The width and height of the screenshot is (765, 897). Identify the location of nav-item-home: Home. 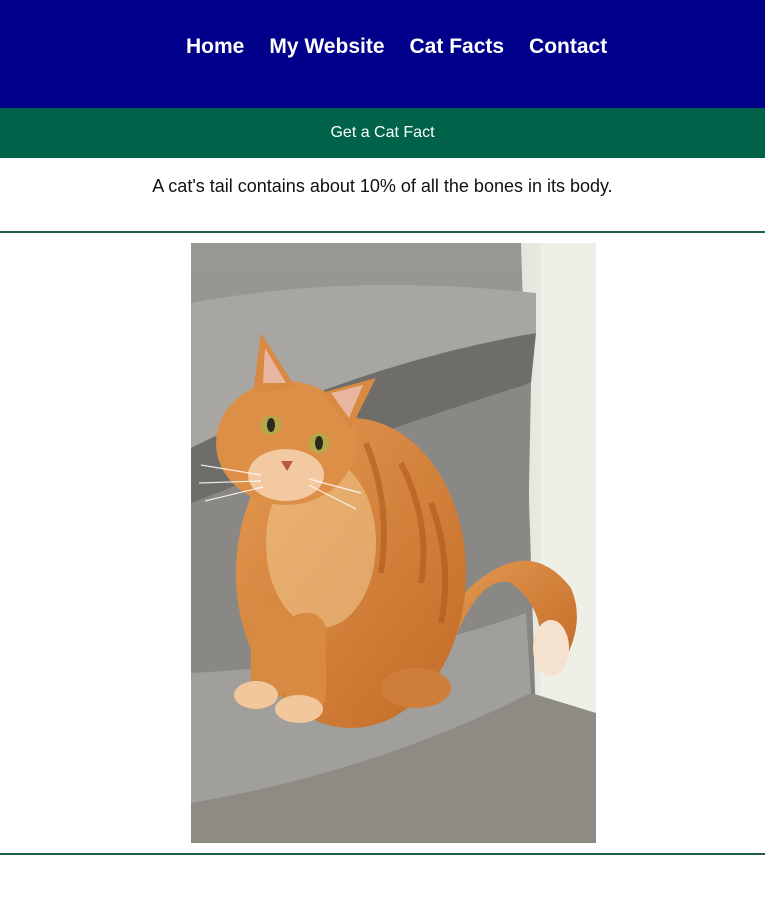
(215, 47).